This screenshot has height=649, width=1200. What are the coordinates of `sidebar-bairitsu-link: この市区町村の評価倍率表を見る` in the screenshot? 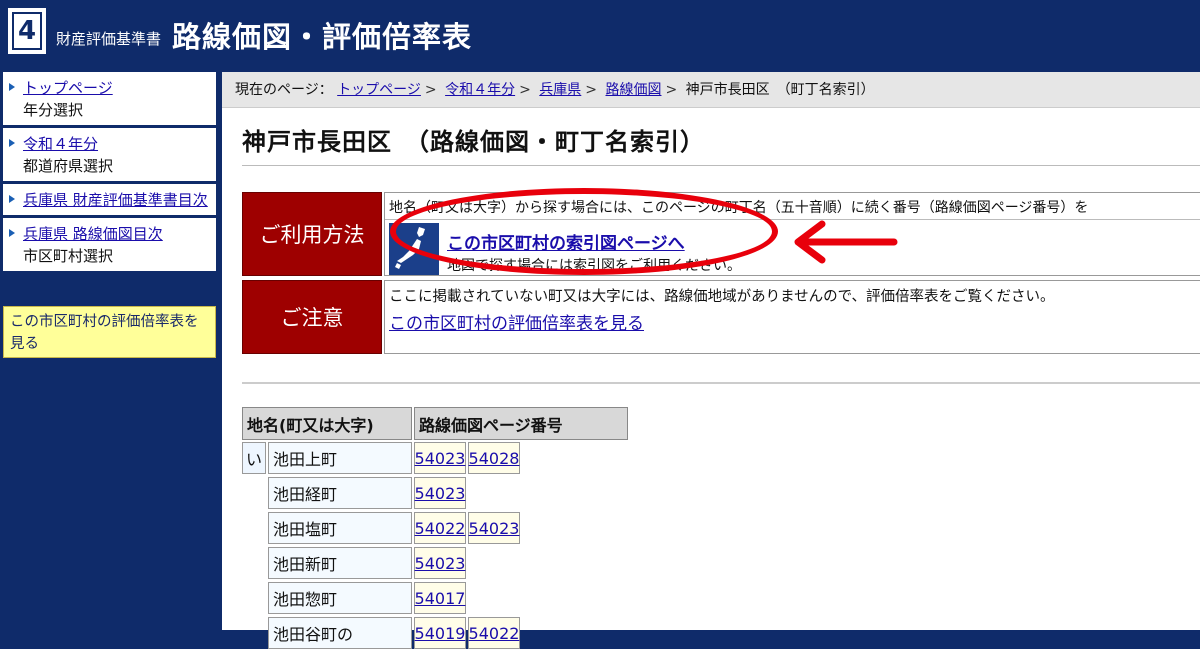 It's located at (109, 332).